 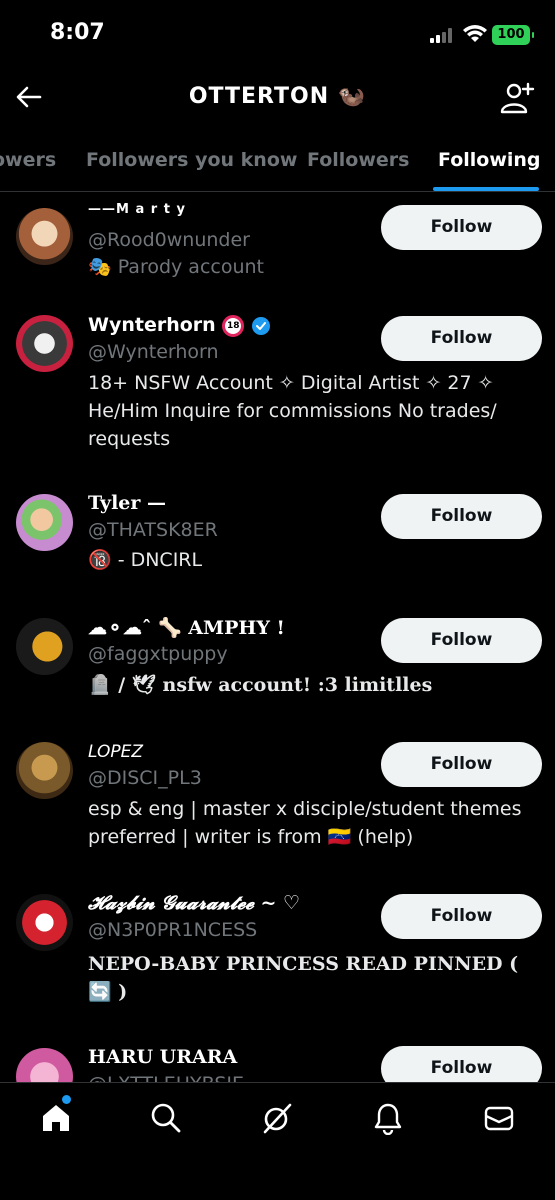 What do you see at coordinates (163, 1057) in the screenshot?
I see `user-name: HARU URARA` at bounding box center [163, 1057].